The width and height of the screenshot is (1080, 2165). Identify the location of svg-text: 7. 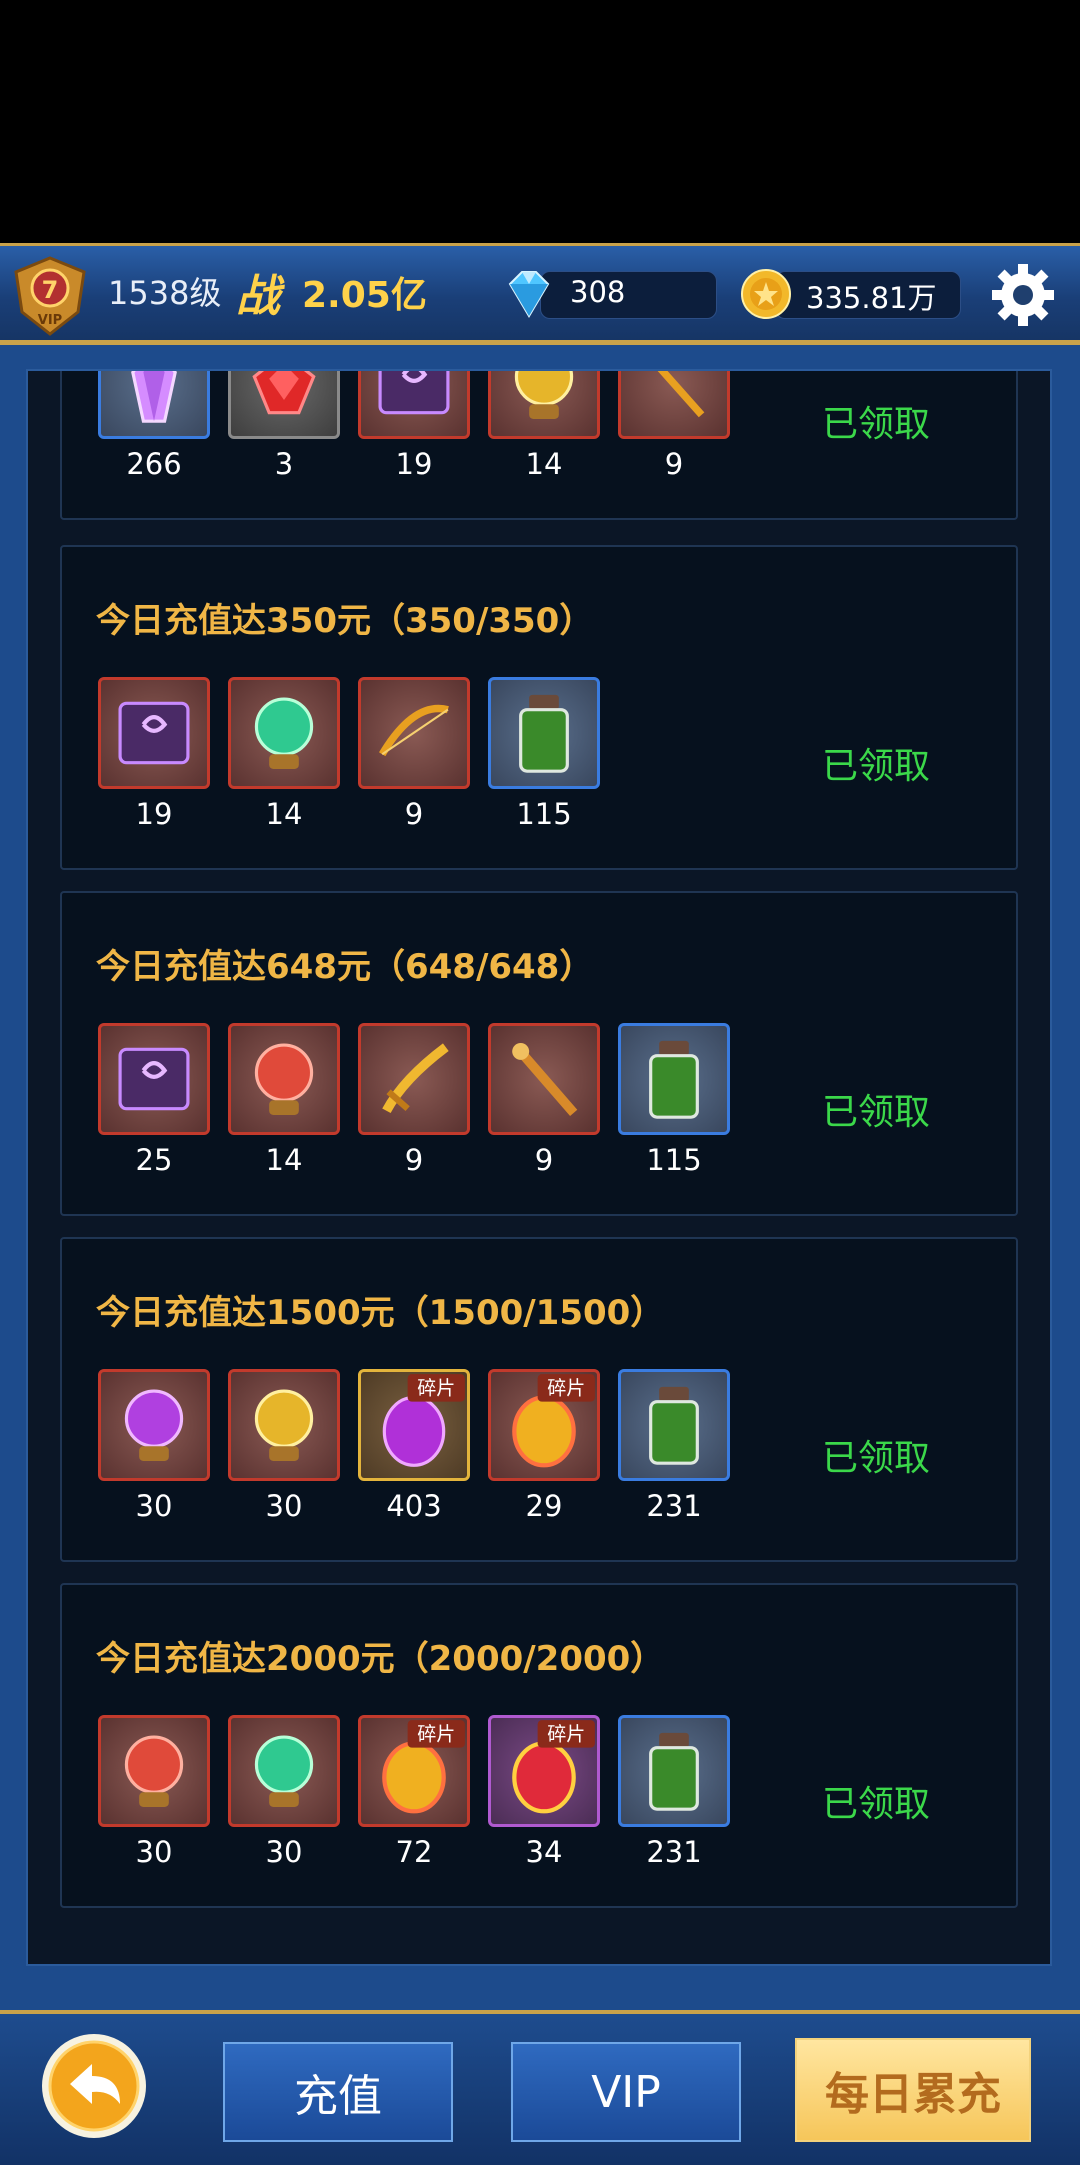
(50, 290).